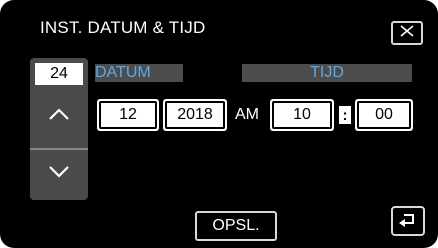  I want to click on year-value: 2018, so click(195, 115).